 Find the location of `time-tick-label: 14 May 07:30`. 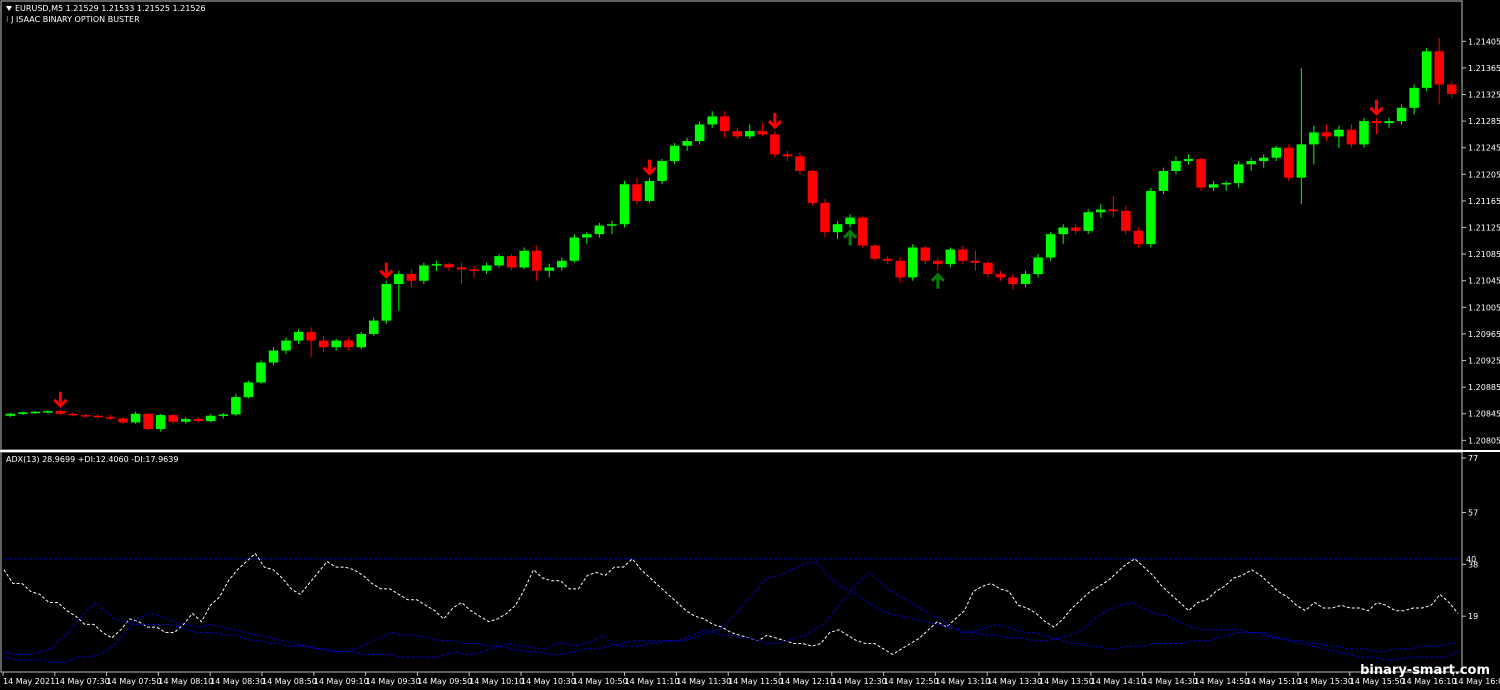

time-tick-label: 14 May 07:30 is located at coordinates (82, 681).